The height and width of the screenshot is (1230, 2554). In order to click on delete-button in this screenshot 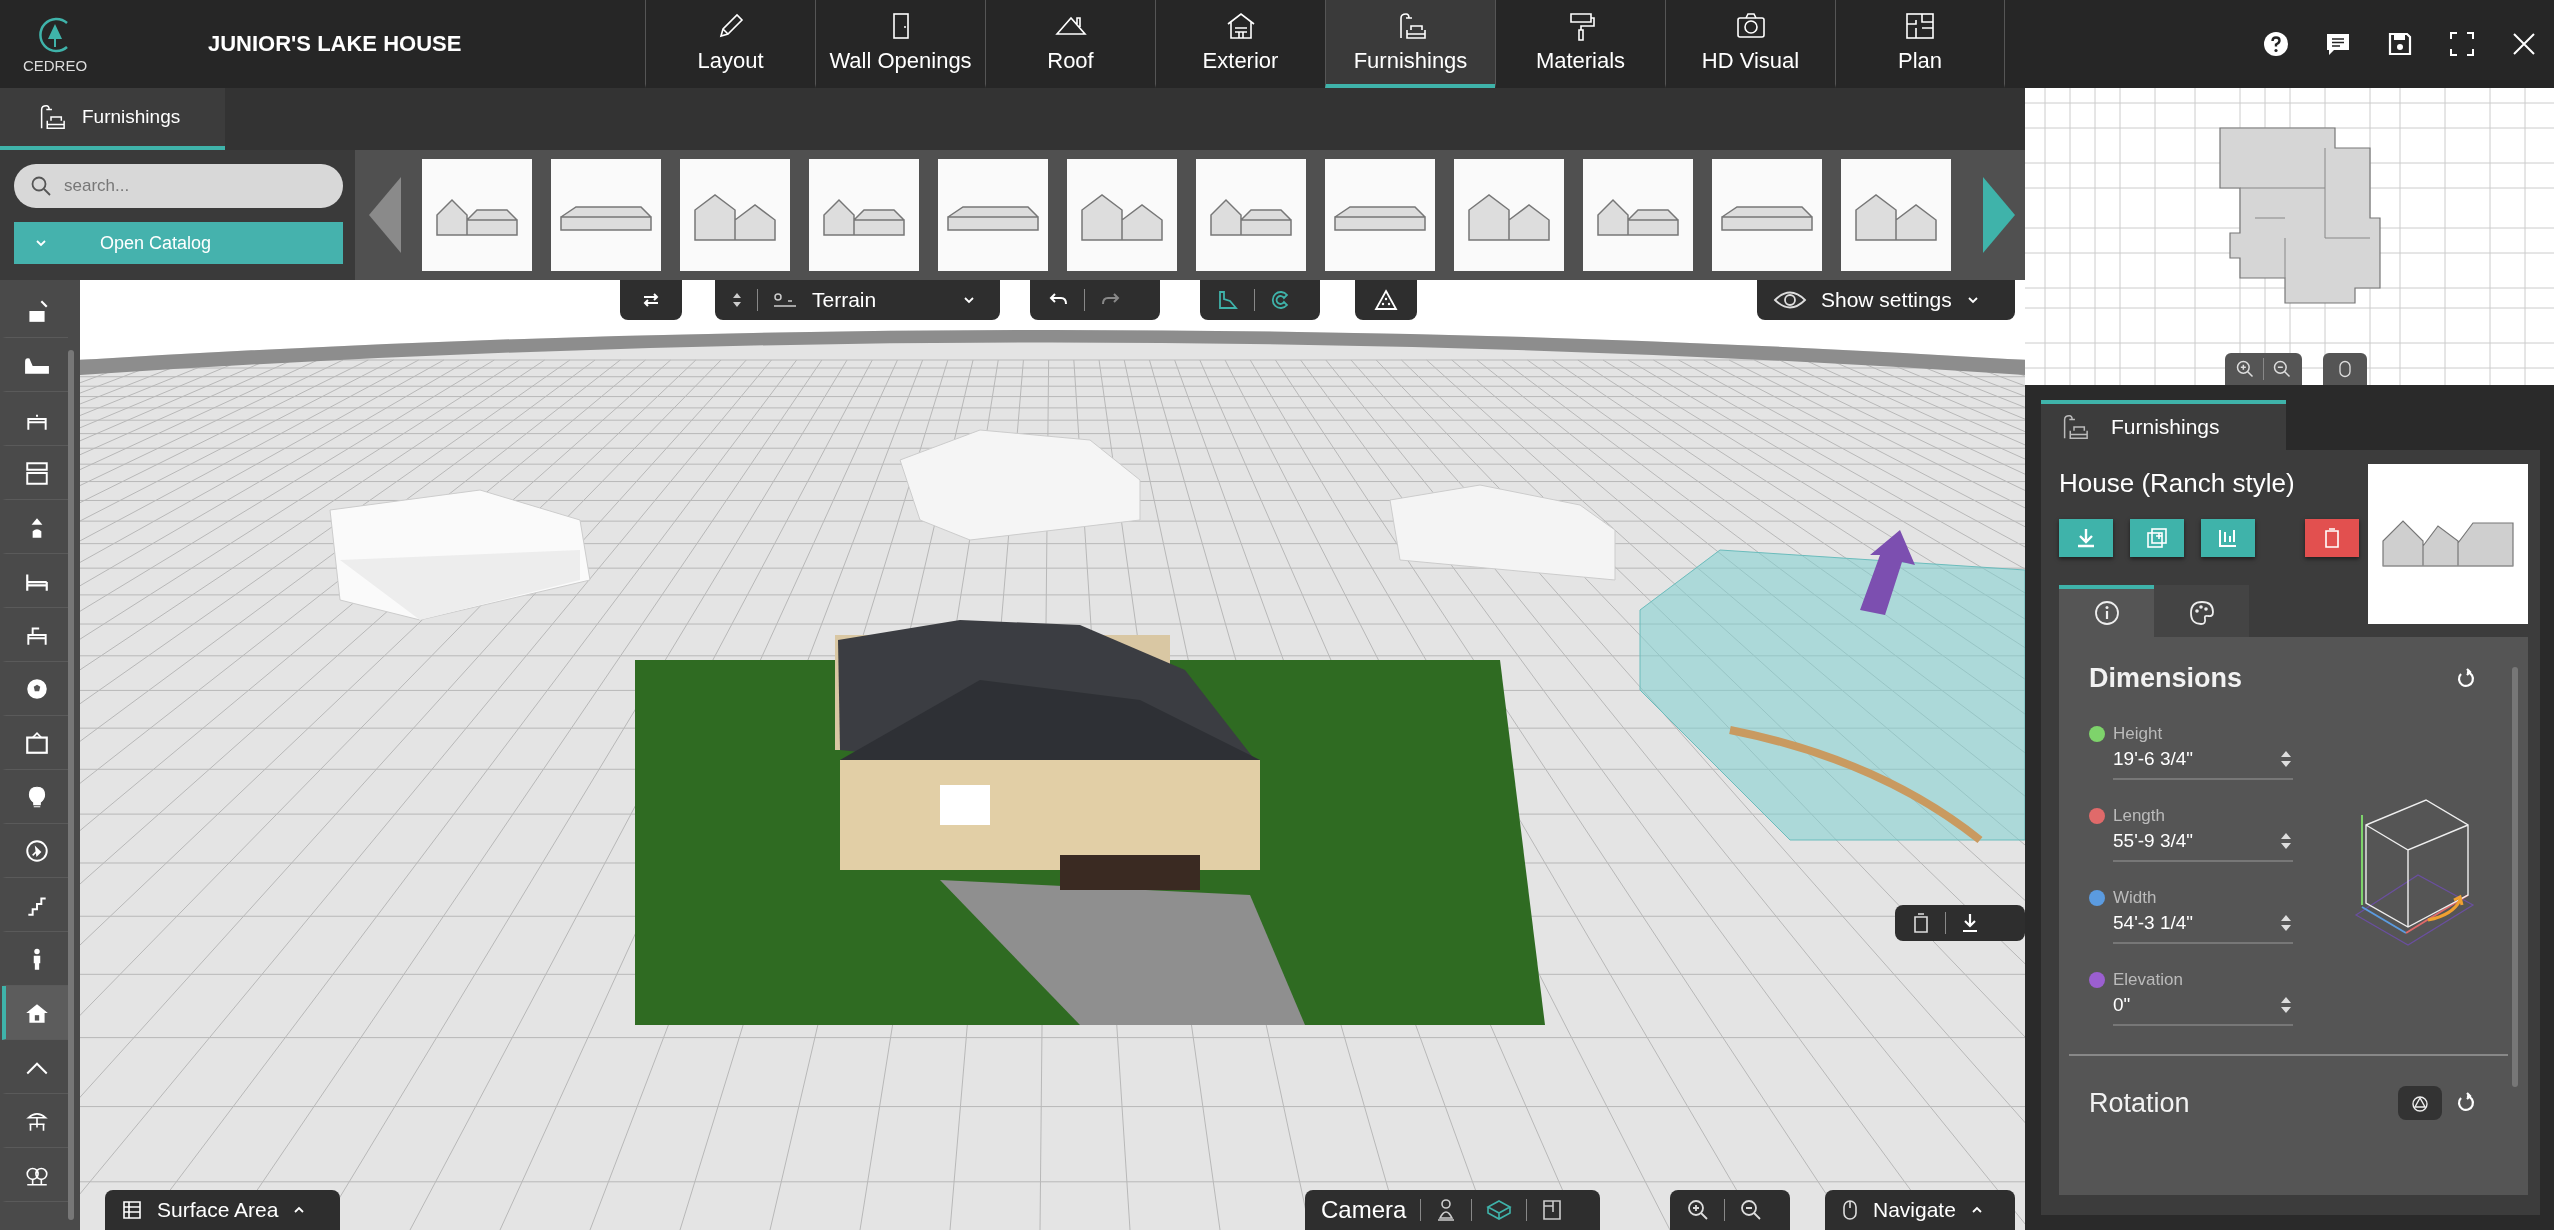, I will do `click(2332, 538)`.